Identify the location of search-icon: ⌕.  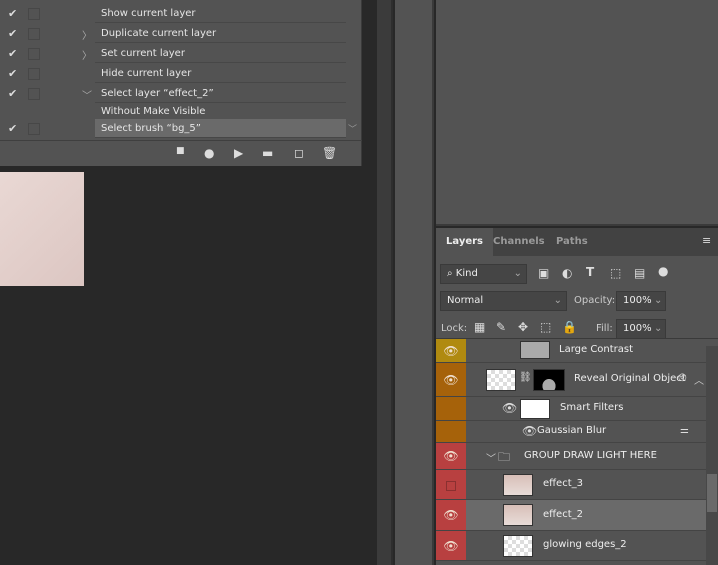
(451, 273).